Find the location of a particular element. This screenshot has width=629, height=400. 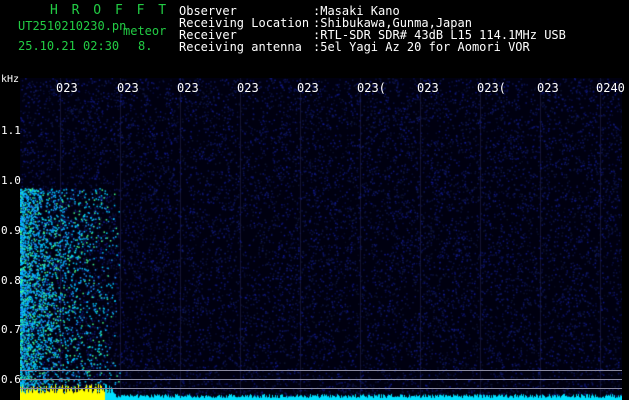

app-title: H R O F F T is located at coordinates (110, 10).